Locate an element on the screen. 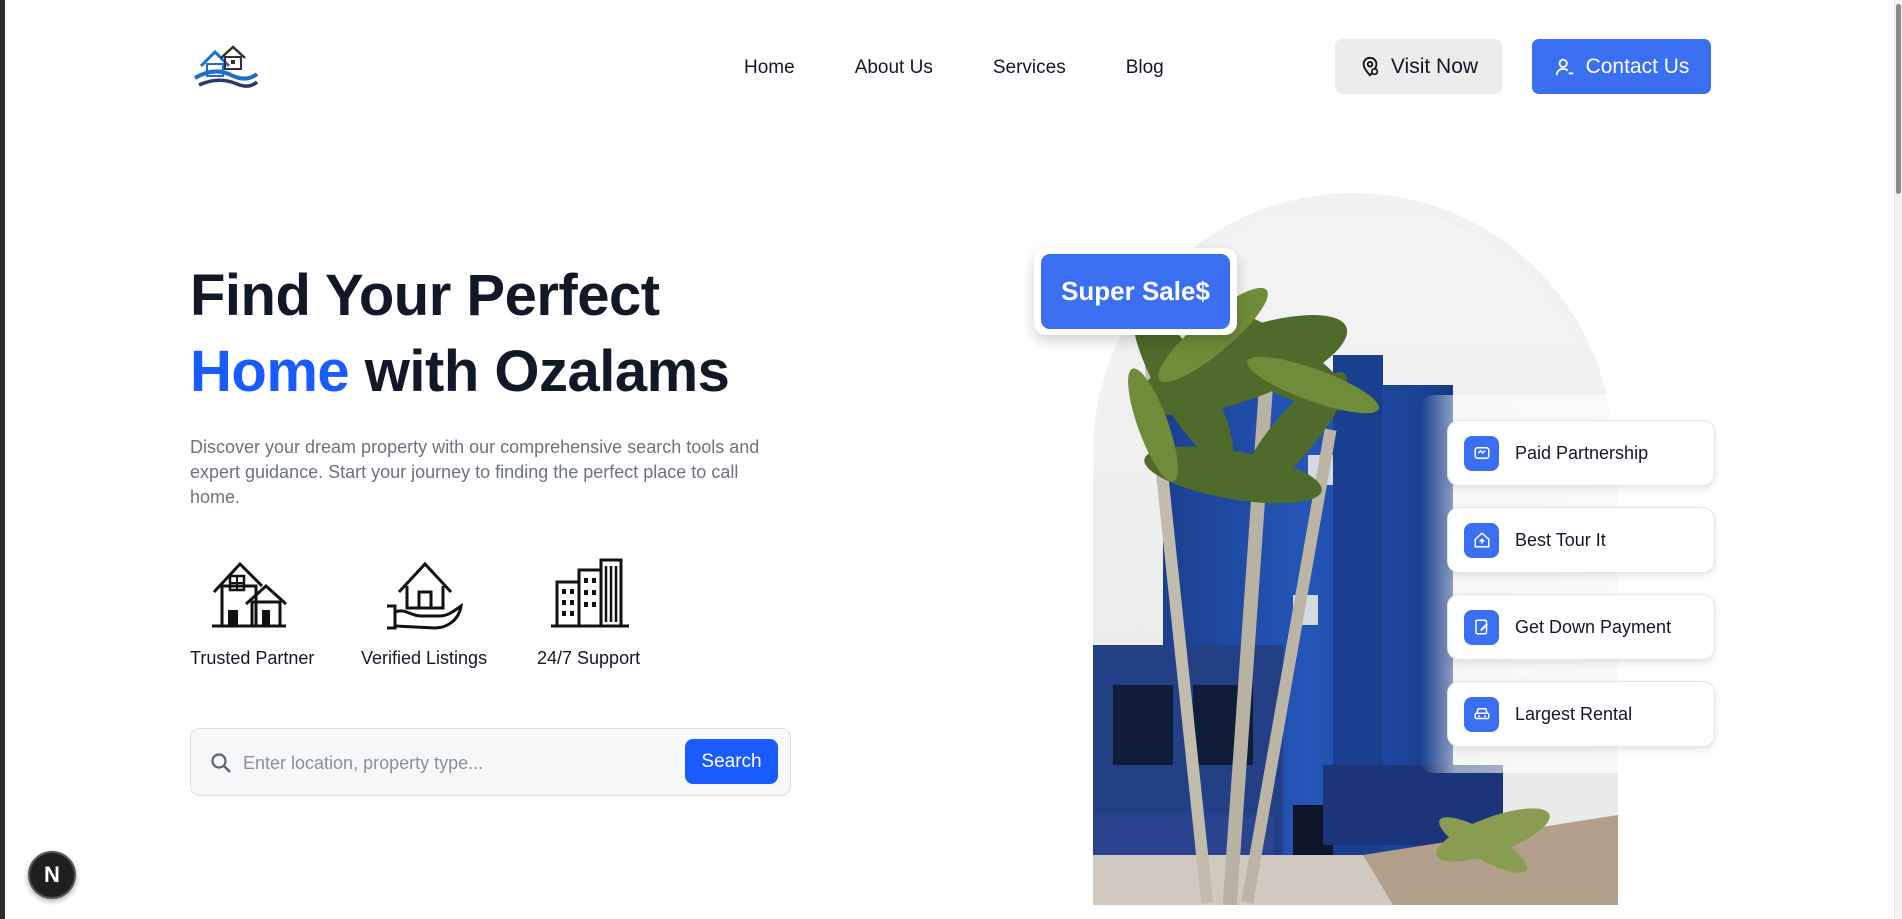  feature-label-trusted-partner: Trusted Partner is located at coordinates (252, 658).